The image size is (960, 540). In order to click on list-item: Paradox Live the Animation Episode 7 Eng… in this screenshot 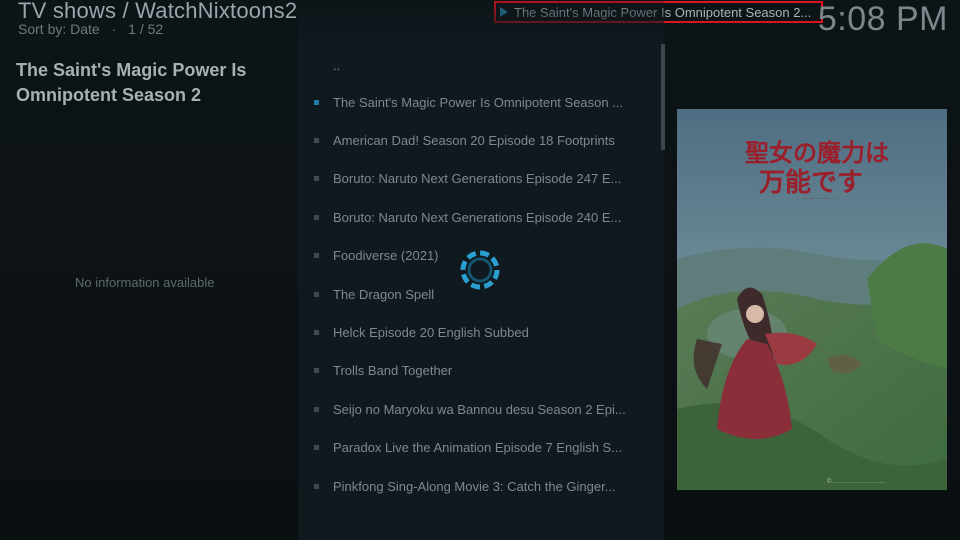, I will do `click(481, 447)`.